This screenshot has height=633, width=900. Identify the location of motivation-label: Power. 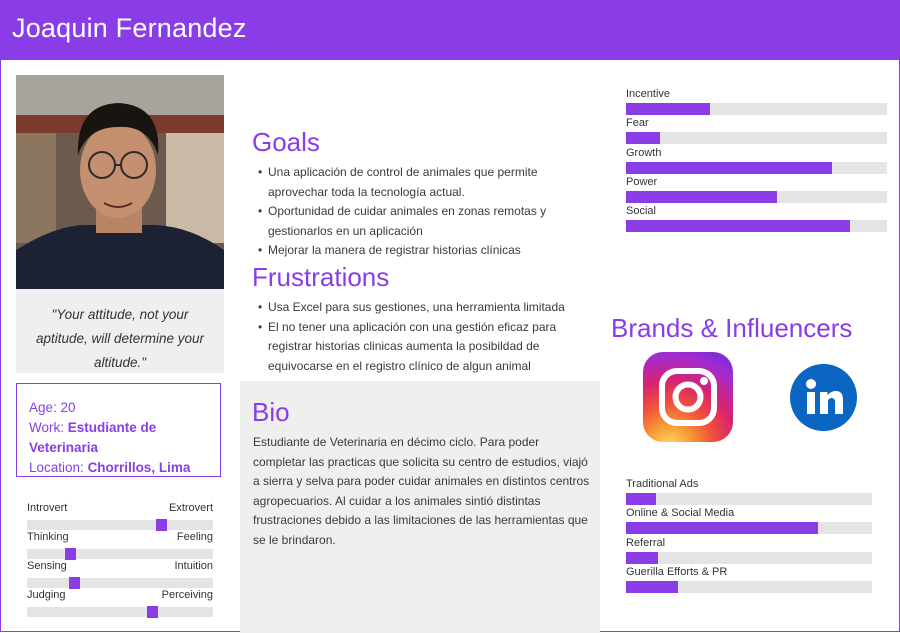
(642, 182).